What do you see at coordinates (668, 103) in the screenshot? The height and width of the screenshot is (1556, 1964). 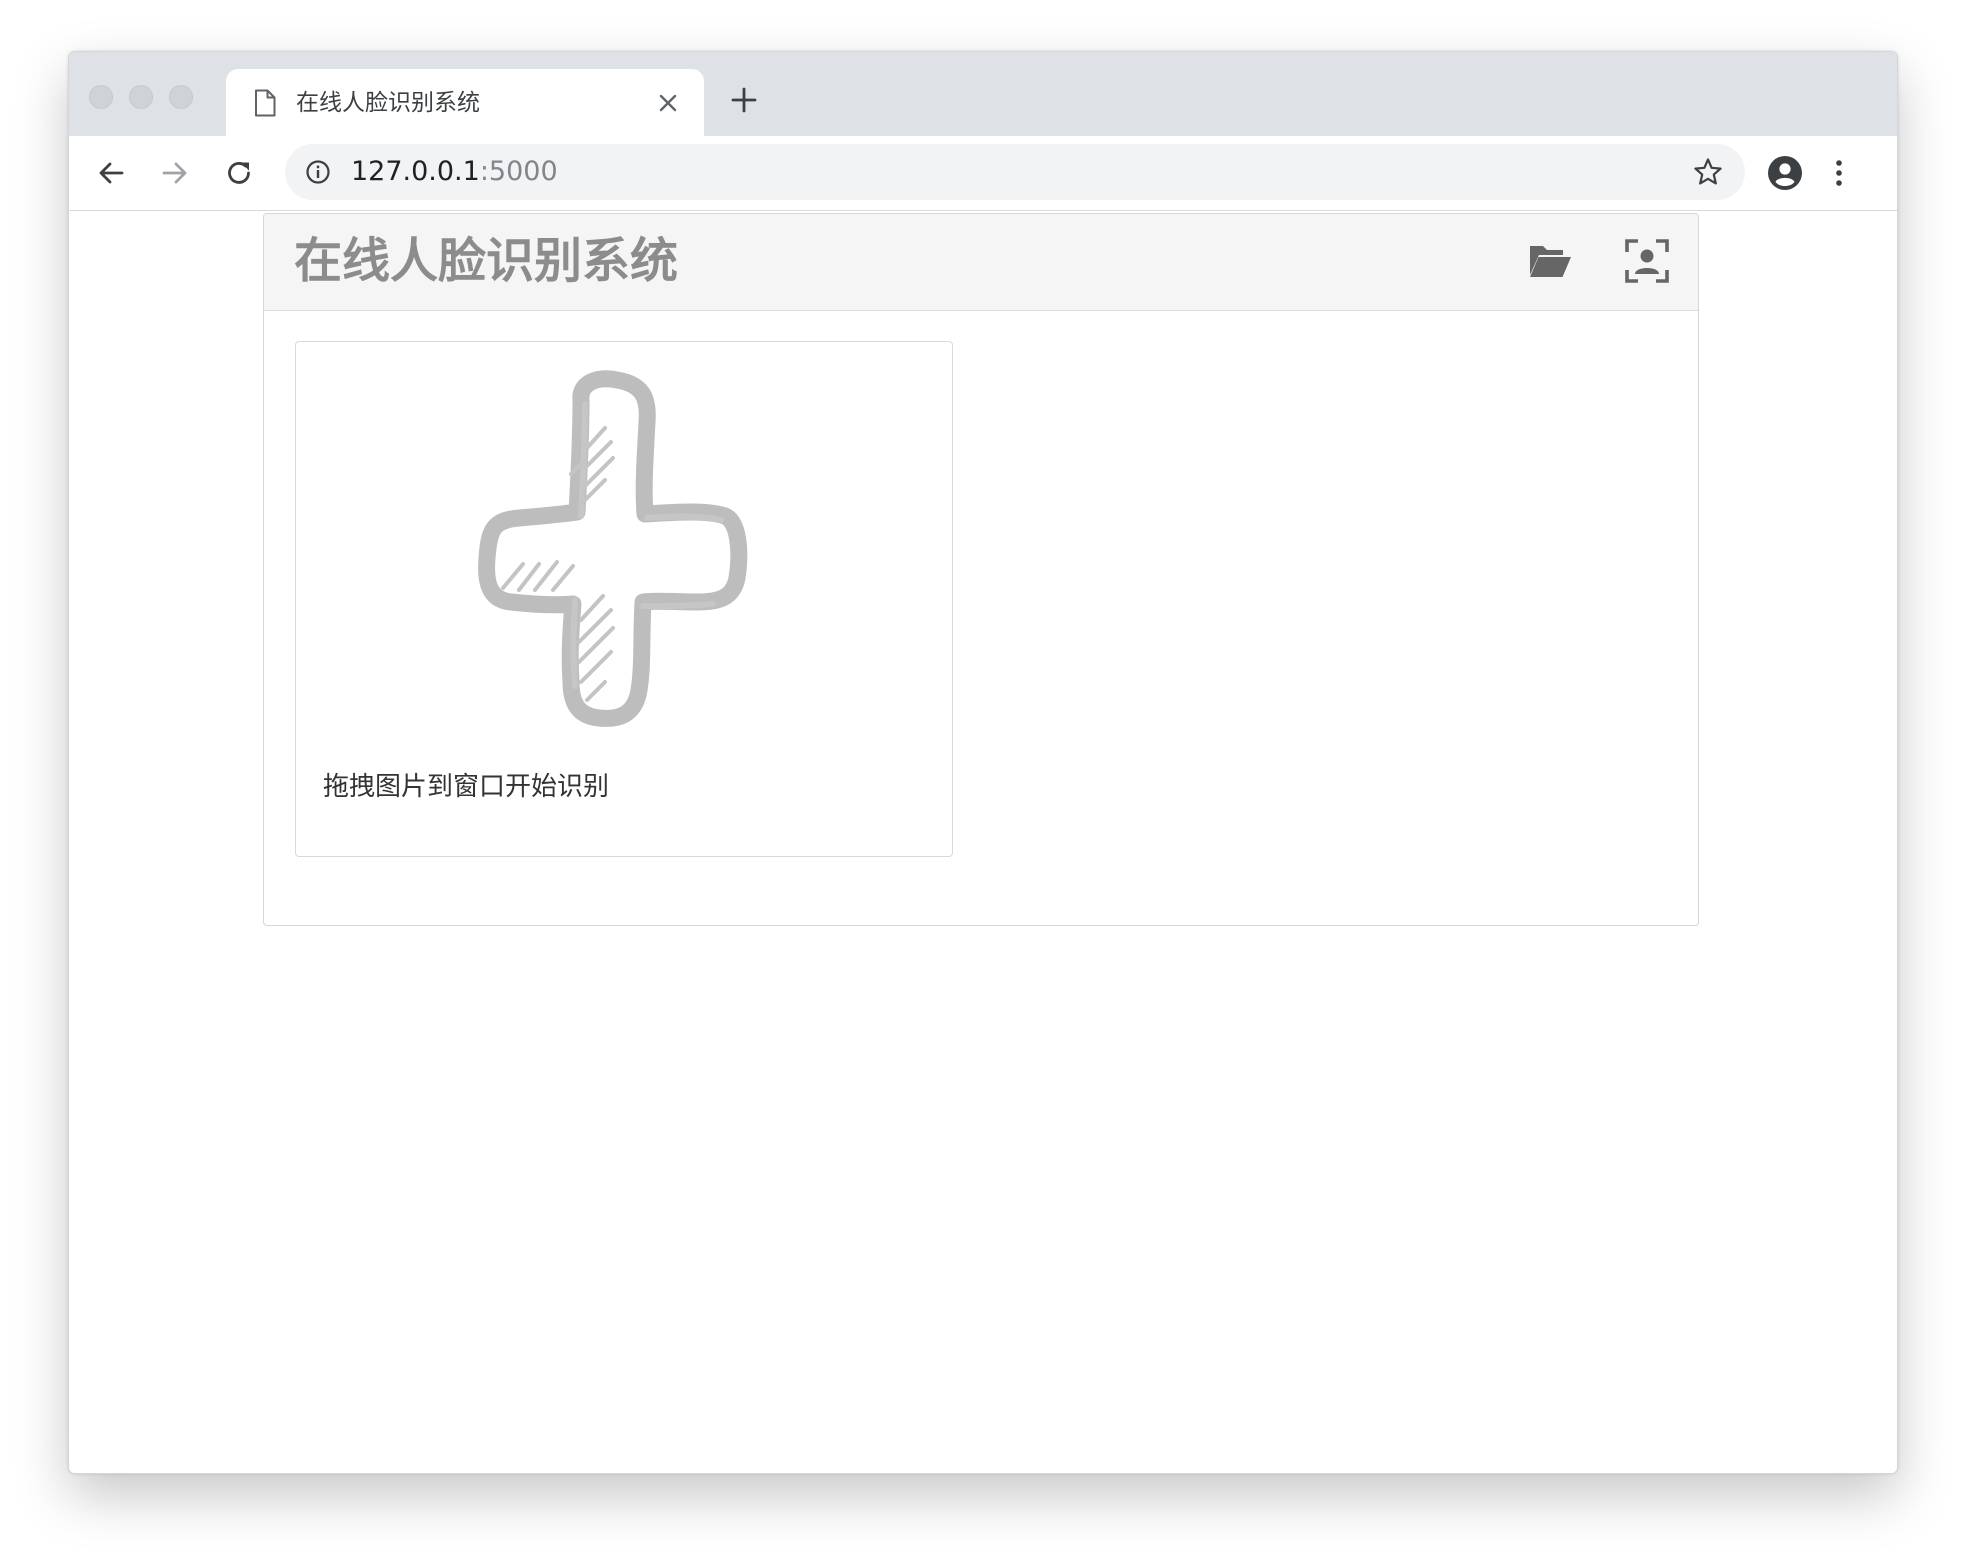 I see `close-icon` at bounding box center [668, 103].